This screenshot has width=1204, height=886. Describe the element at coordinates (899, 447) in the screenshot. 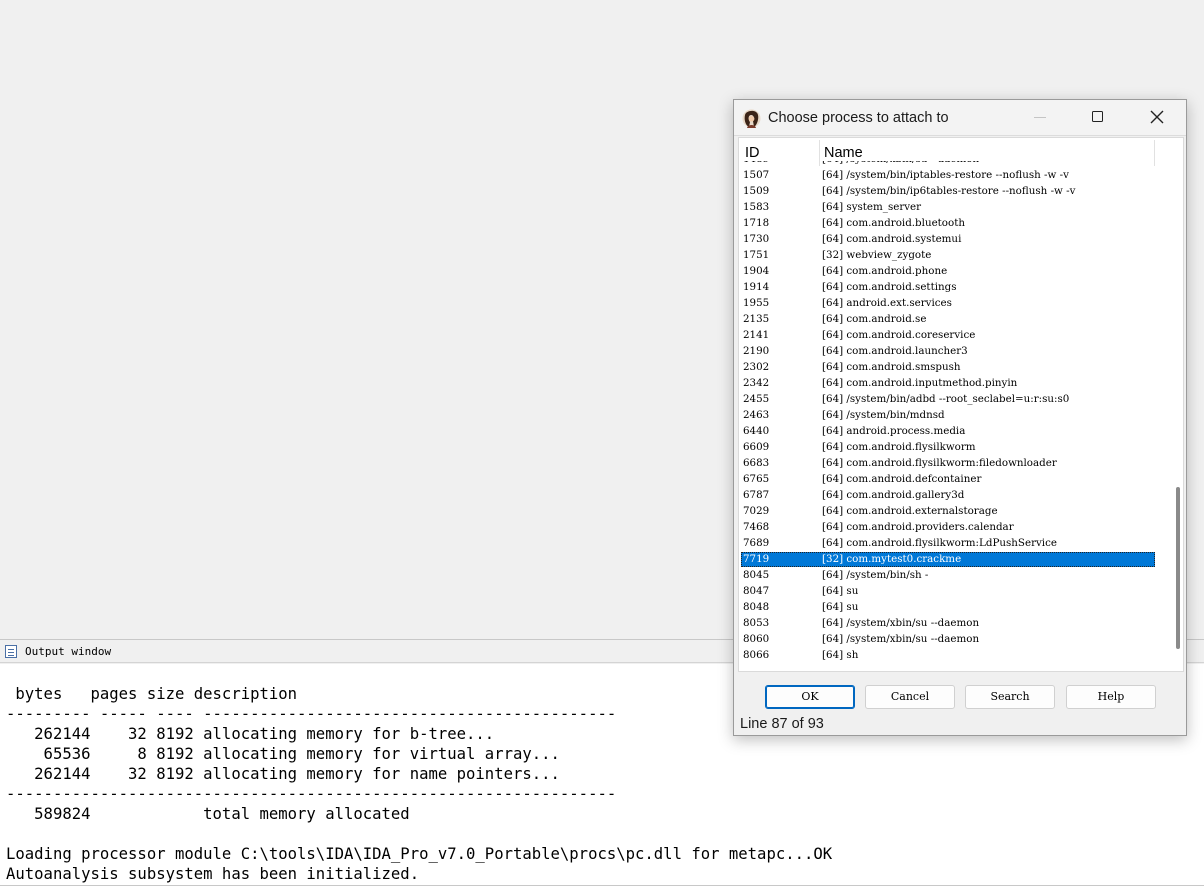

I see `process-name: [64] com.android.flysilkworm` at that location.